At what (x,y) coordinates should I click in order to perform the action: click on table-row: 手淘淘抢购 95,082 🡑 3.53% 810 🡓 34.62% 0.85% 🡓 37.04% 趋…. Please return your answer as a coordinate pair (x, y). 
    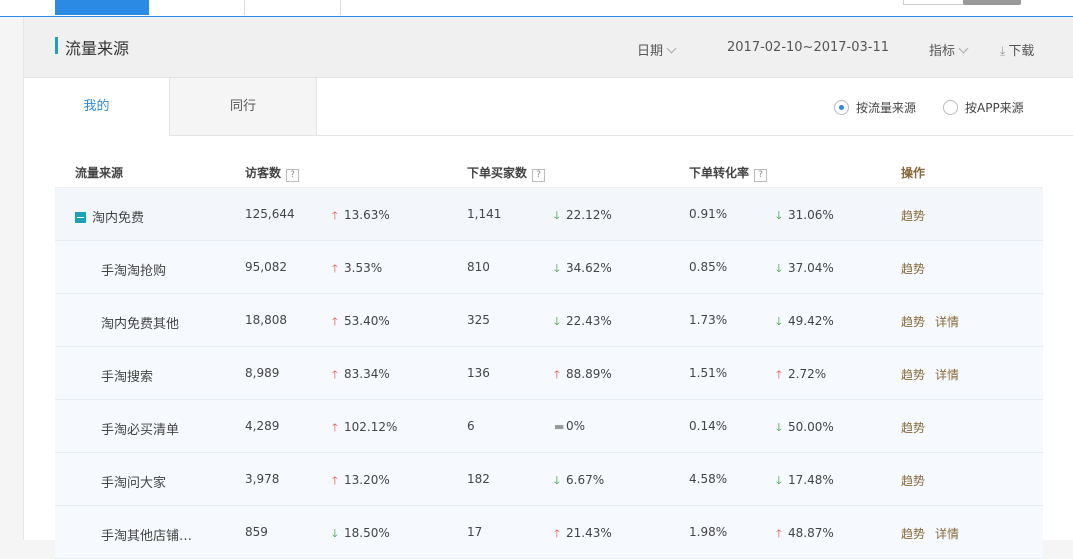
    Looking at the image, I should click on (549, 267).